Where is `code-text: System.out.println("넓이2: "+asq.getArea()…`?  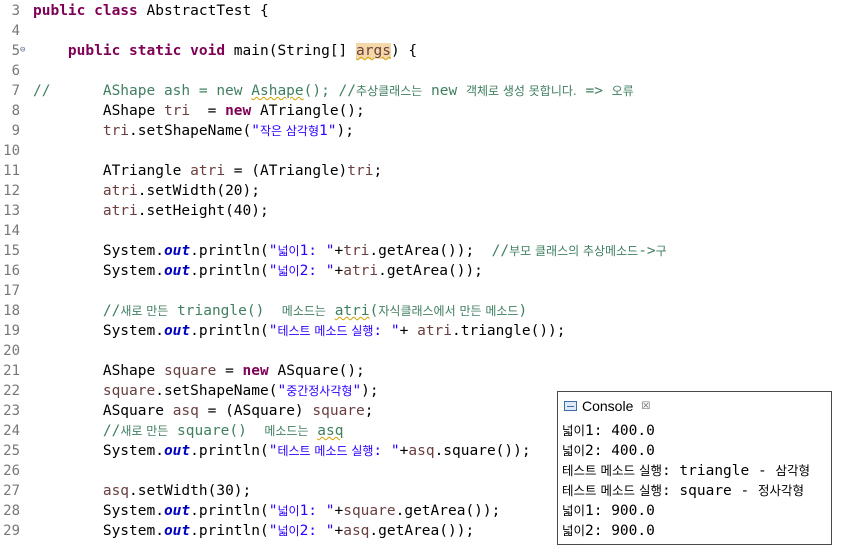
code-text: System.out.println("넓이2: "+asq.getArea()… is located at coordinates (253, 531).